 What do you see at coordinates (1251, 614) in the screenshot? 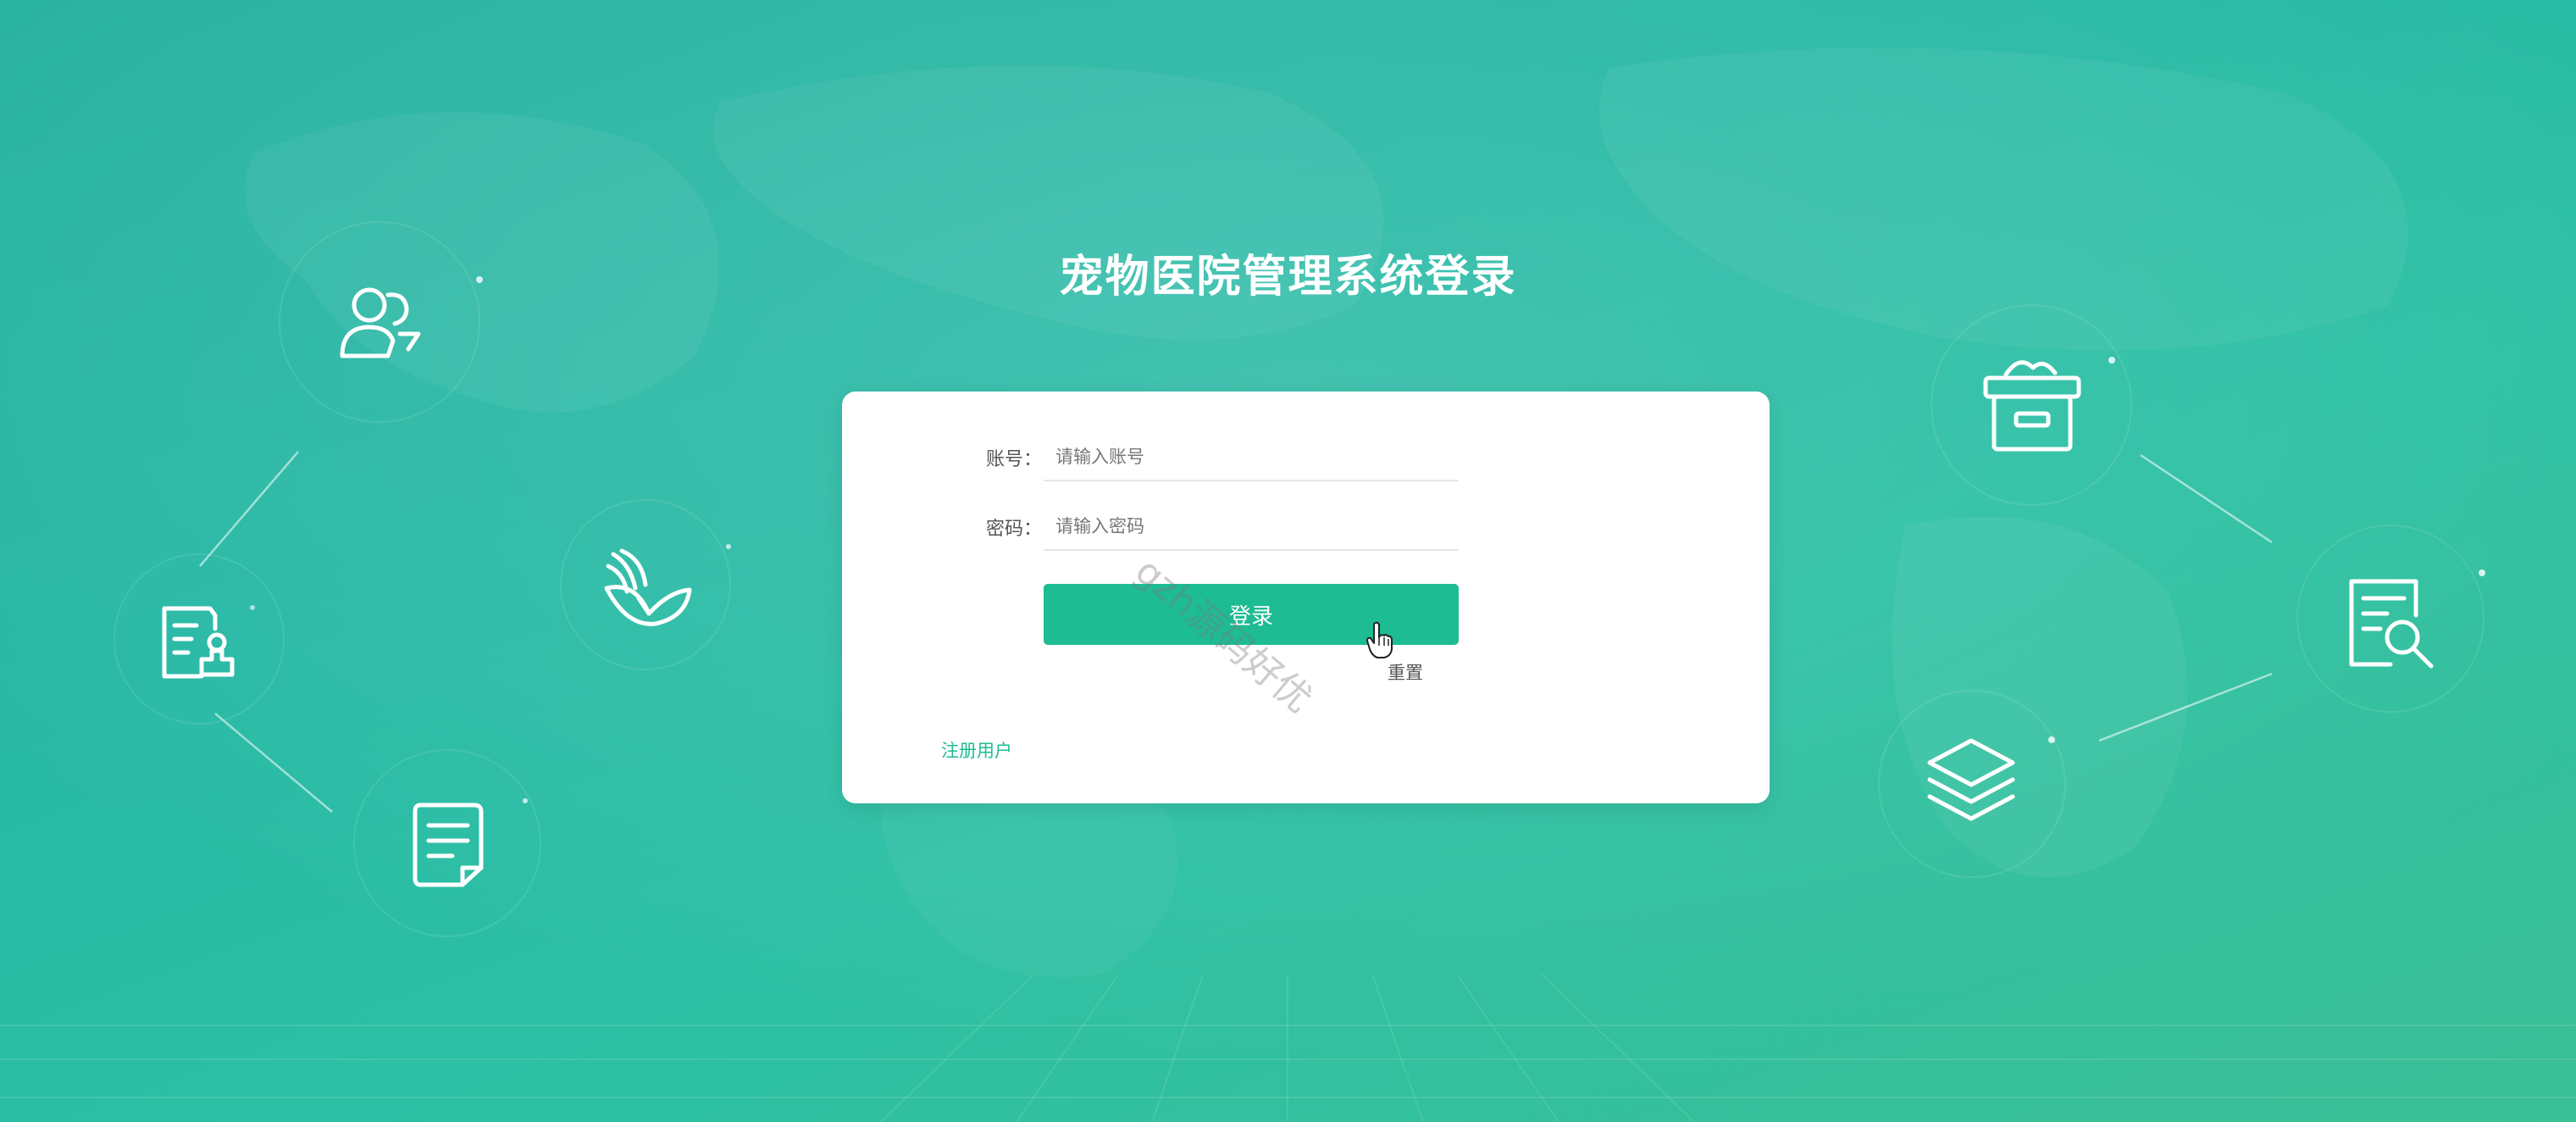
I see `login-button: 登录` at bounding box center [1251, 614].